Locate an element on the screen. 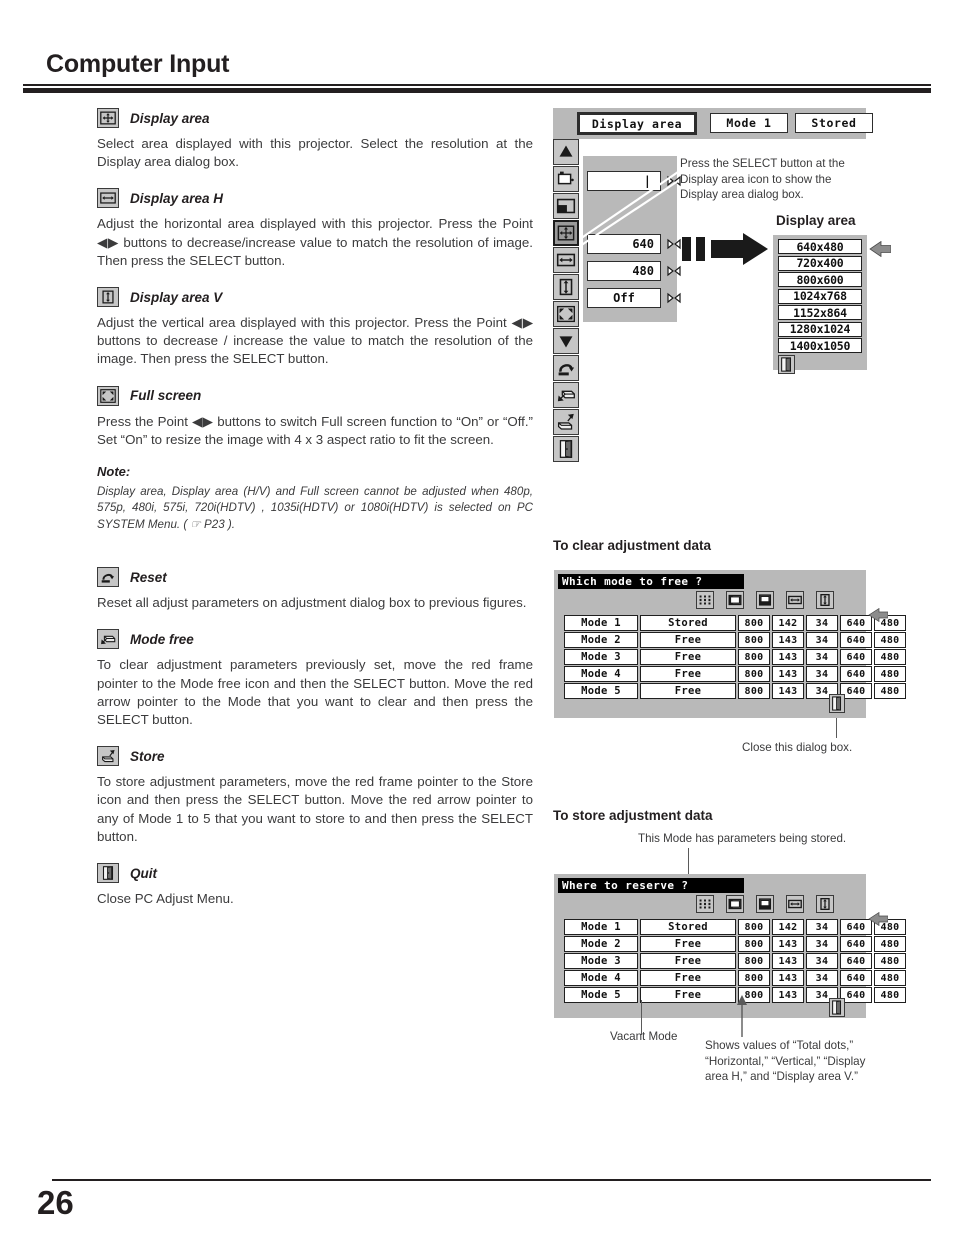  section-heading: Store is located at coordinates (315, 756).